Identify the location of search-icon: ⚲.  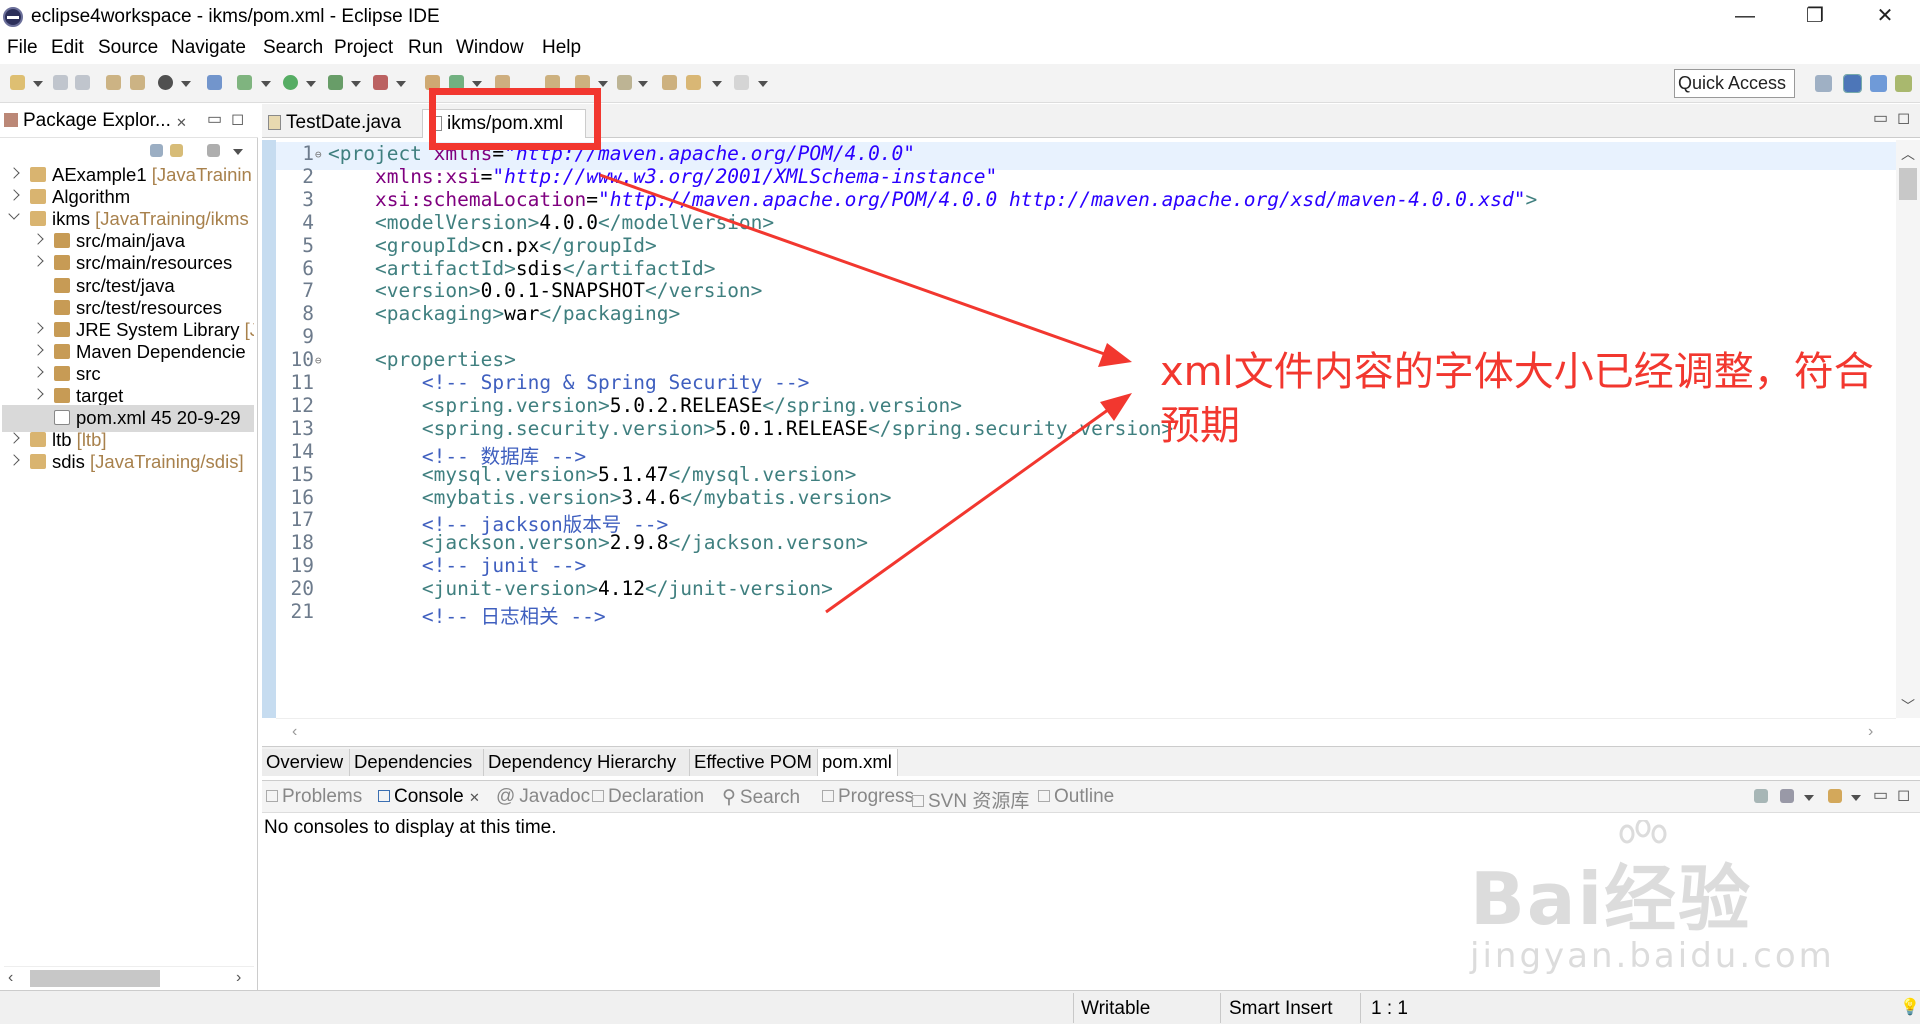
(729, 797).